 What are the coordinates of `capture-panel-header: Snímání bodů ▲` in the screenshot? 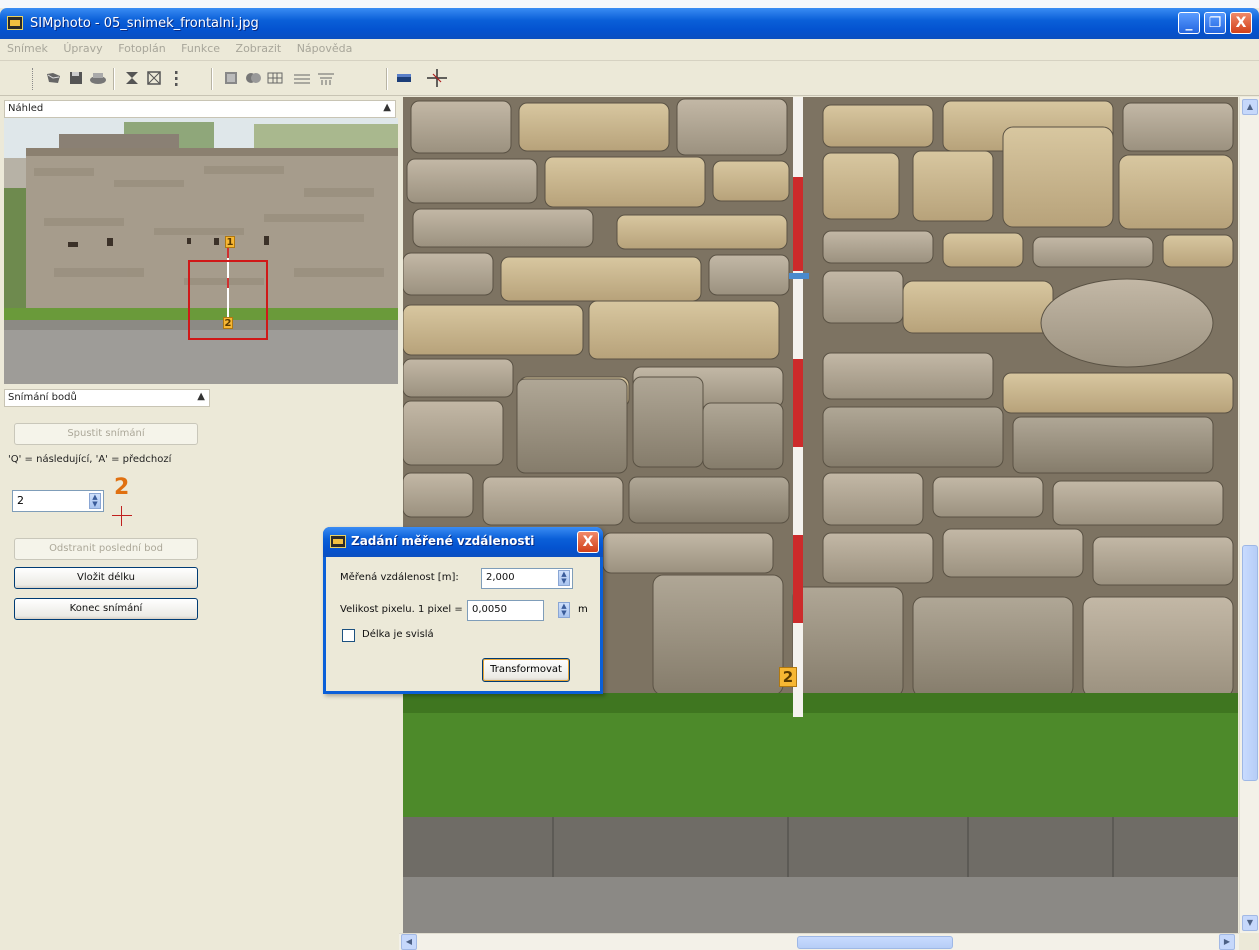 It's located at (107, 398).